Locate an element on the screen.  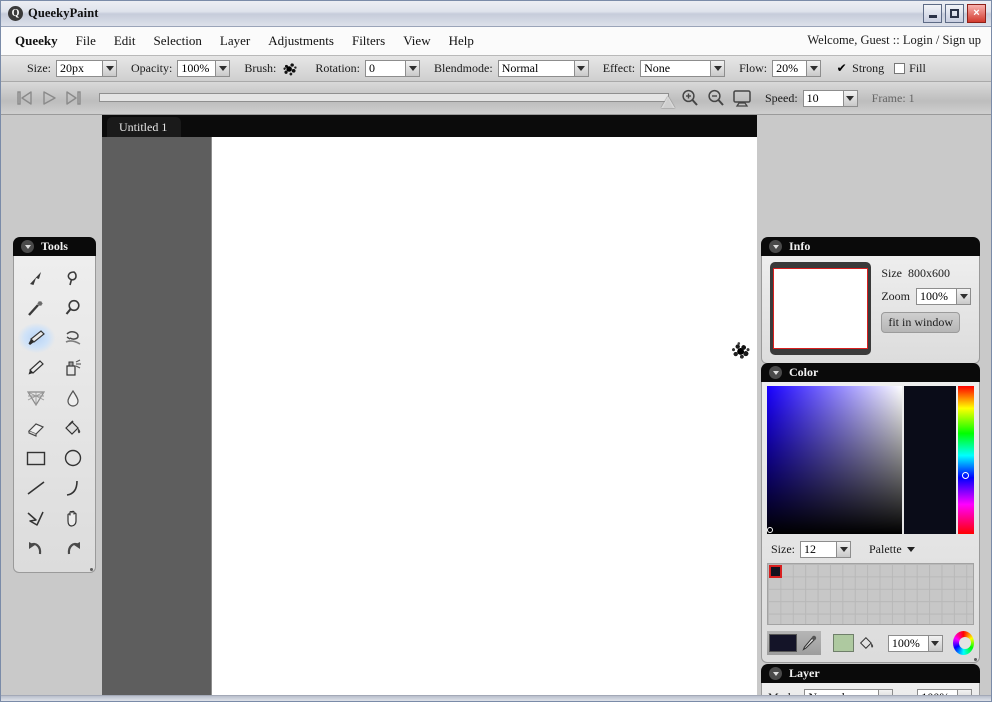
size-combo: 20px is located at coordinates (86, 68).